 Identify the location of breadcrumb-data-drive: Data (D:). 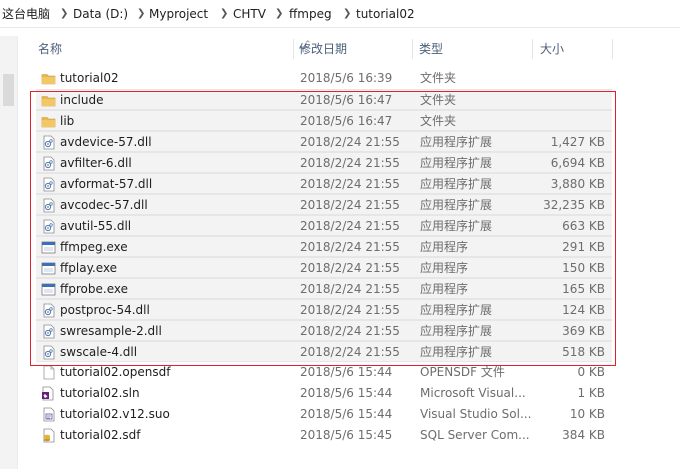
(100, 14).